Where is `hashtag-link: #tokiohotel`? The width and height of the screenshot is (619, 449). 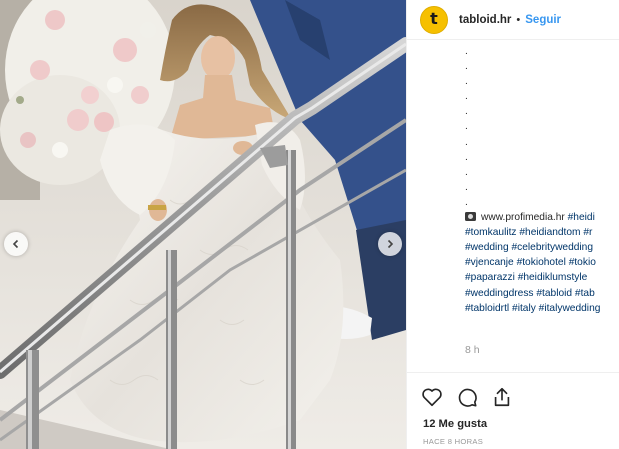
hashtag-link: #tokiohotel is located at coordinates (541, 262).